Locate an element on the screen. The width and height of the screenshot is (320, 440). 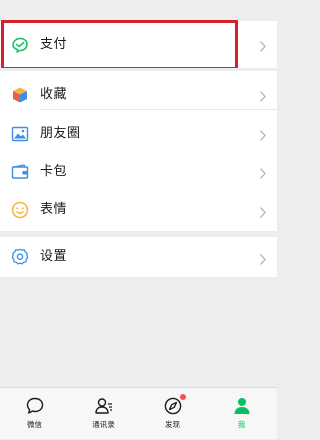
tab-label: 微信 is located at coordinates (34, 424).